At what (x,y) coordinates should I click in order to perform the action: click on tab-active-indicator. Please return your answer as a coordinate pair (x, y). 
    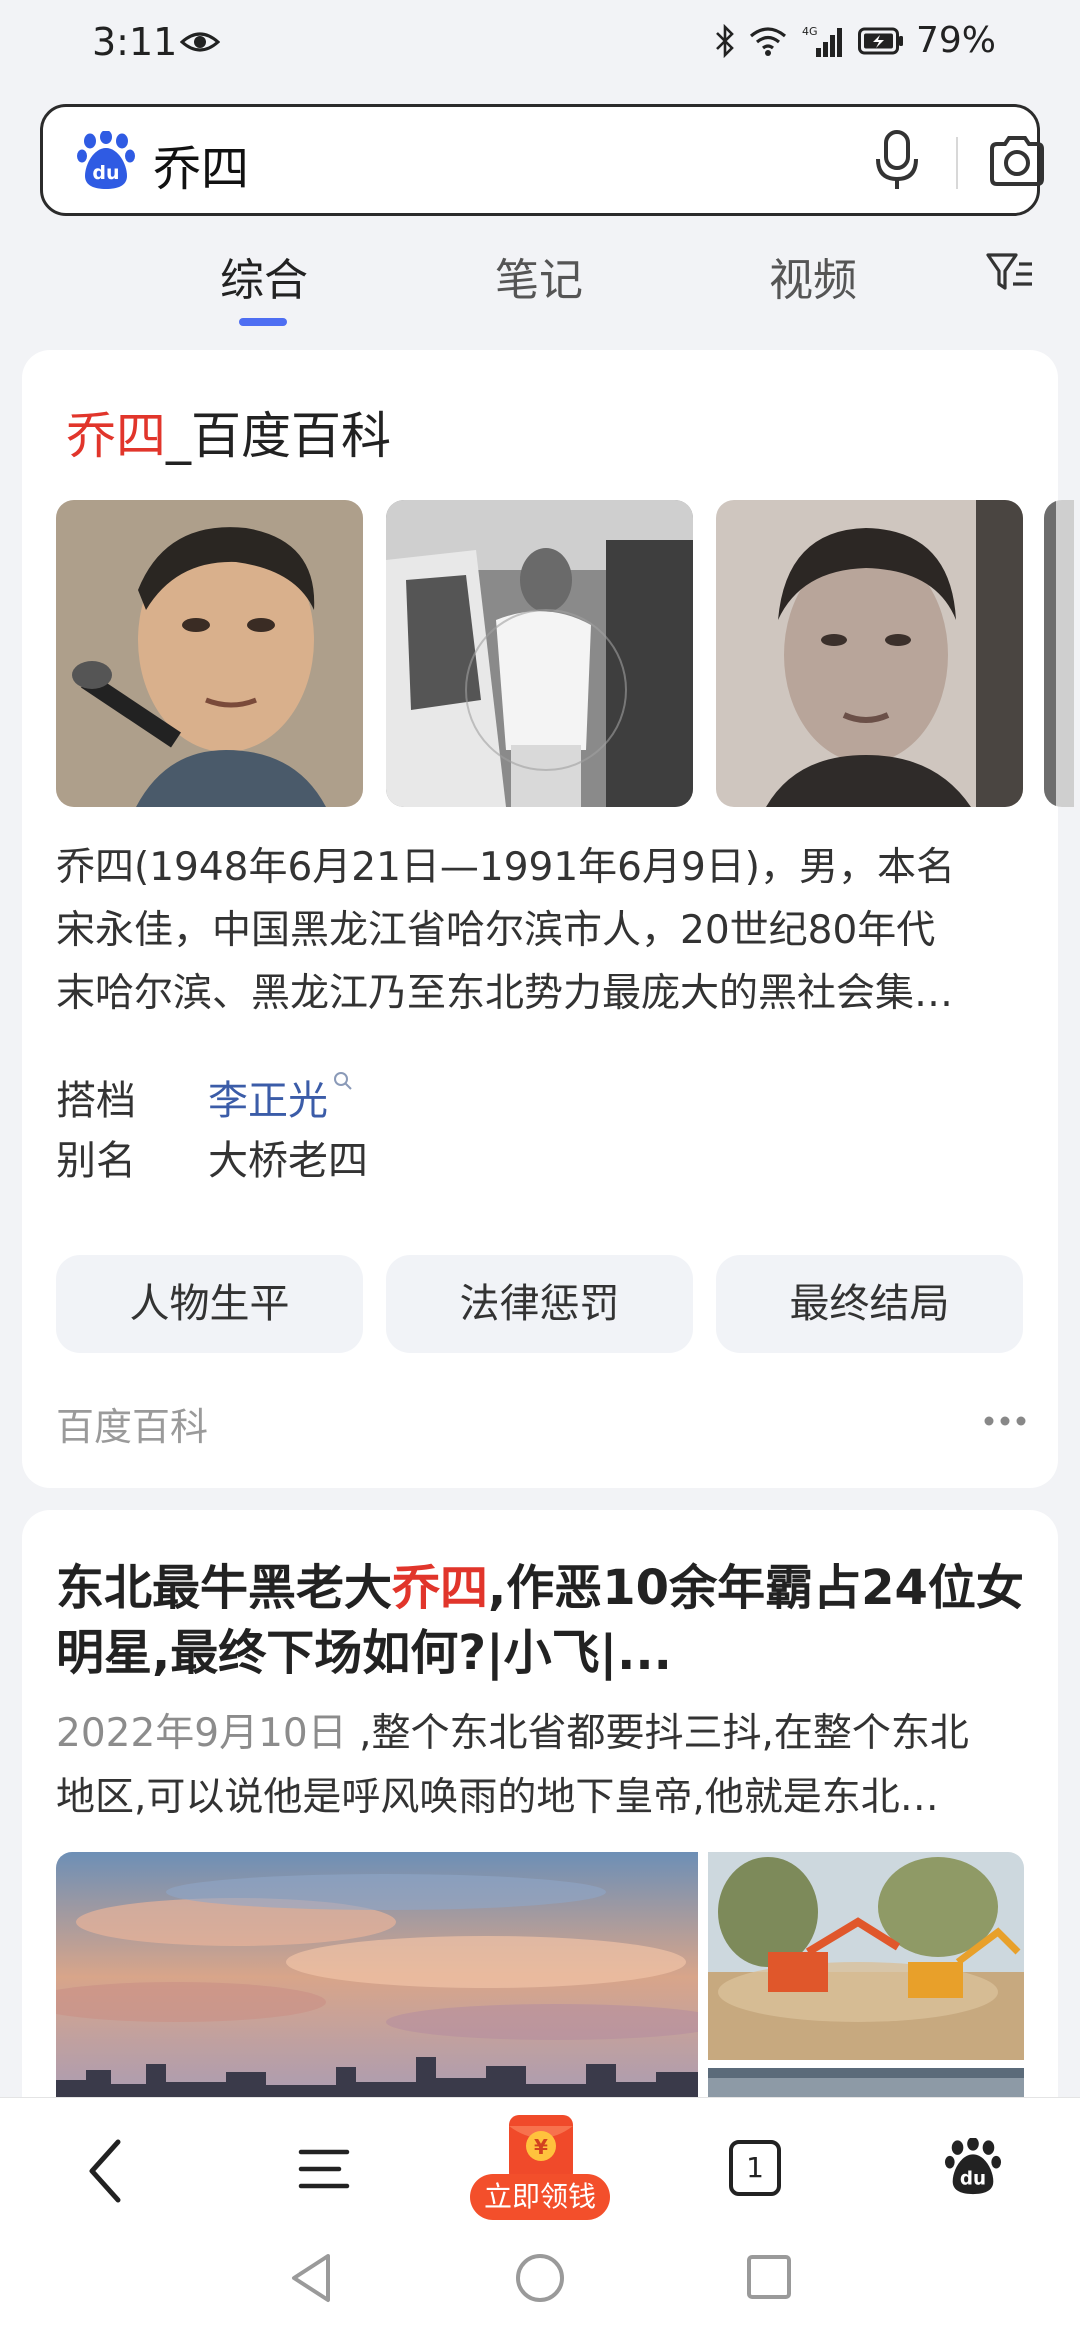
    Looking at the image, I should click on (263, 322).